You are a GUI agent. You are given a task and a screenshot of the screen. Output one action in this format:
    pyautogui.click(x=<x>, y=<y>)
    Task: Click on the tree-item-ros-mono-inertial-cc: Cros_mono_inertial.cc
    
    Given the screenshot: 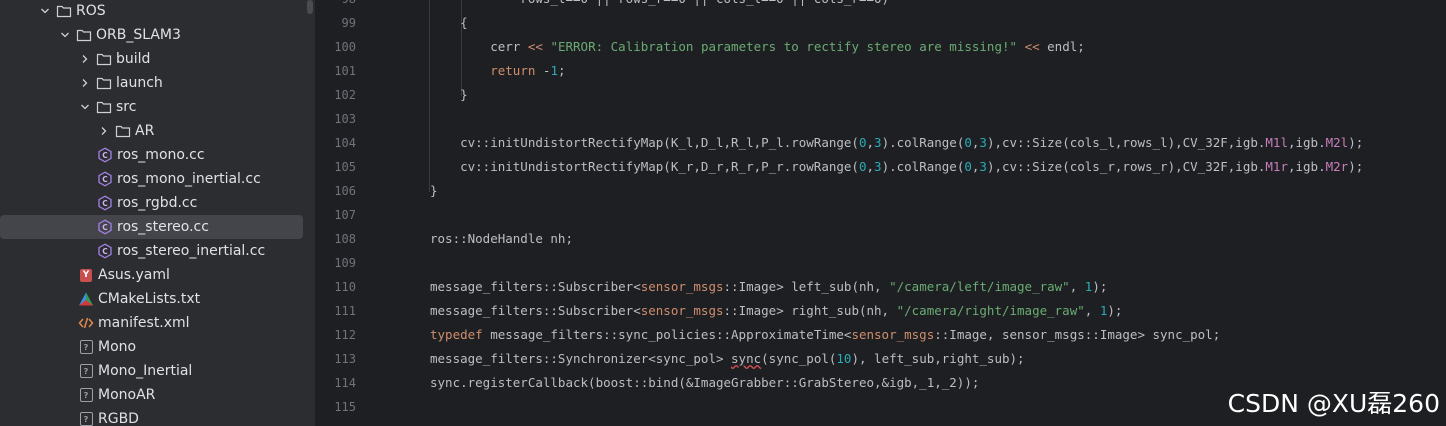 What is the action you would take?
    pyautogui.click(x=151, y=179)
    